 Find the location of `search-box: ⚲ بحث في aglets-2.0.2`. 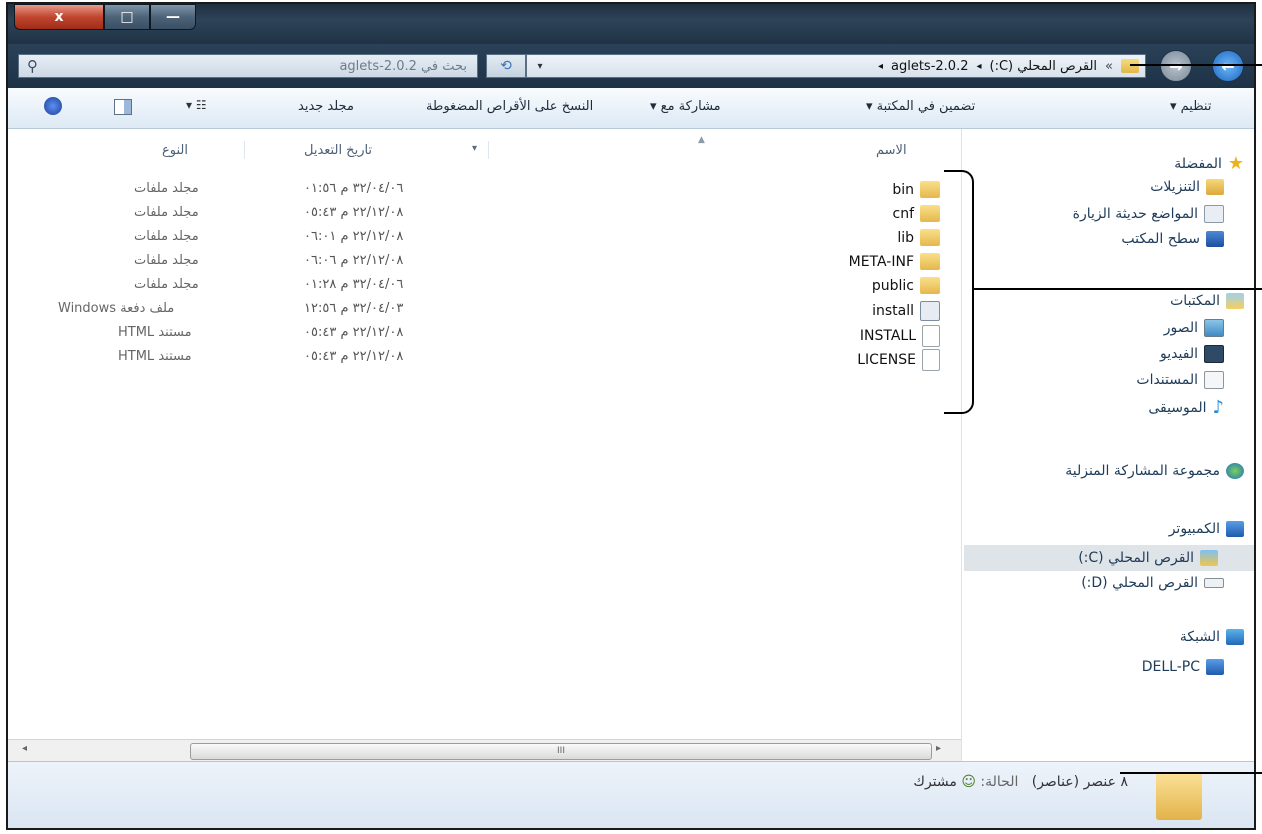

search-box: ⚲ بحث في aglets-2.0.2 is located at coordinates (248, 66).